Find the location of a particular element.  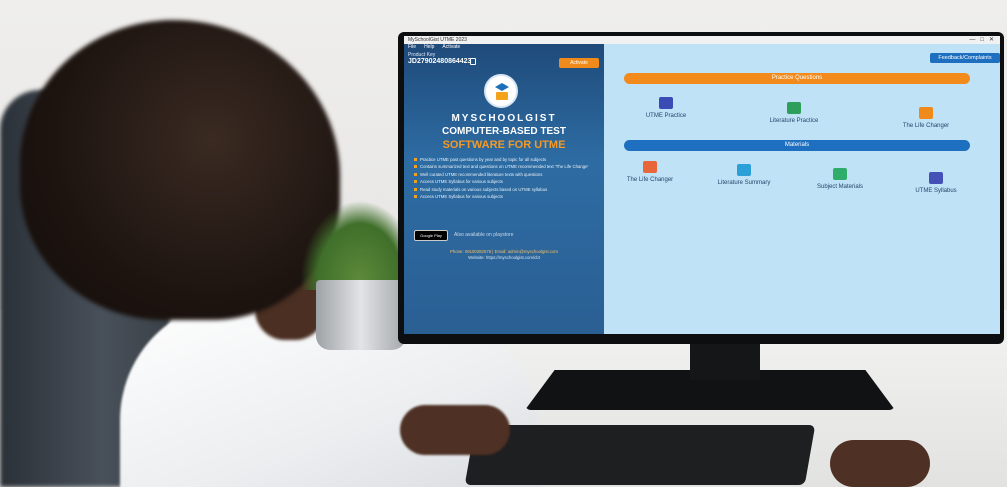

tile-utme-practice: UTME Practice is located at coordinates (666, 108).